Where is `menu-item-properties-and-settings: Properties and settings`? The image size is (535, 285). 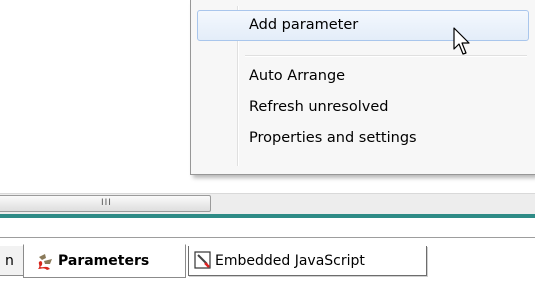
menu-item-properties-and-settings: Properties and settings is located at coordinates (363, 138).